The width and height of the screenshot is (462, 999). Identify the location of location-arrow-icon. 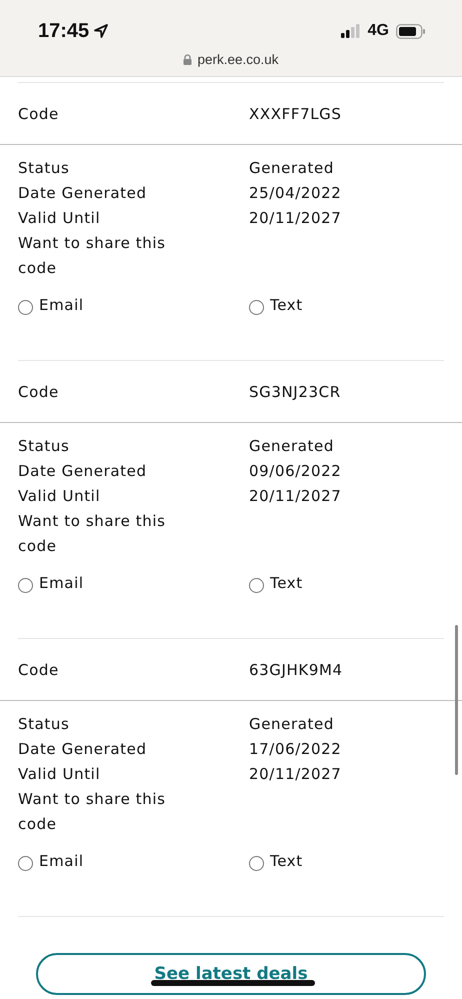
(101, 31).